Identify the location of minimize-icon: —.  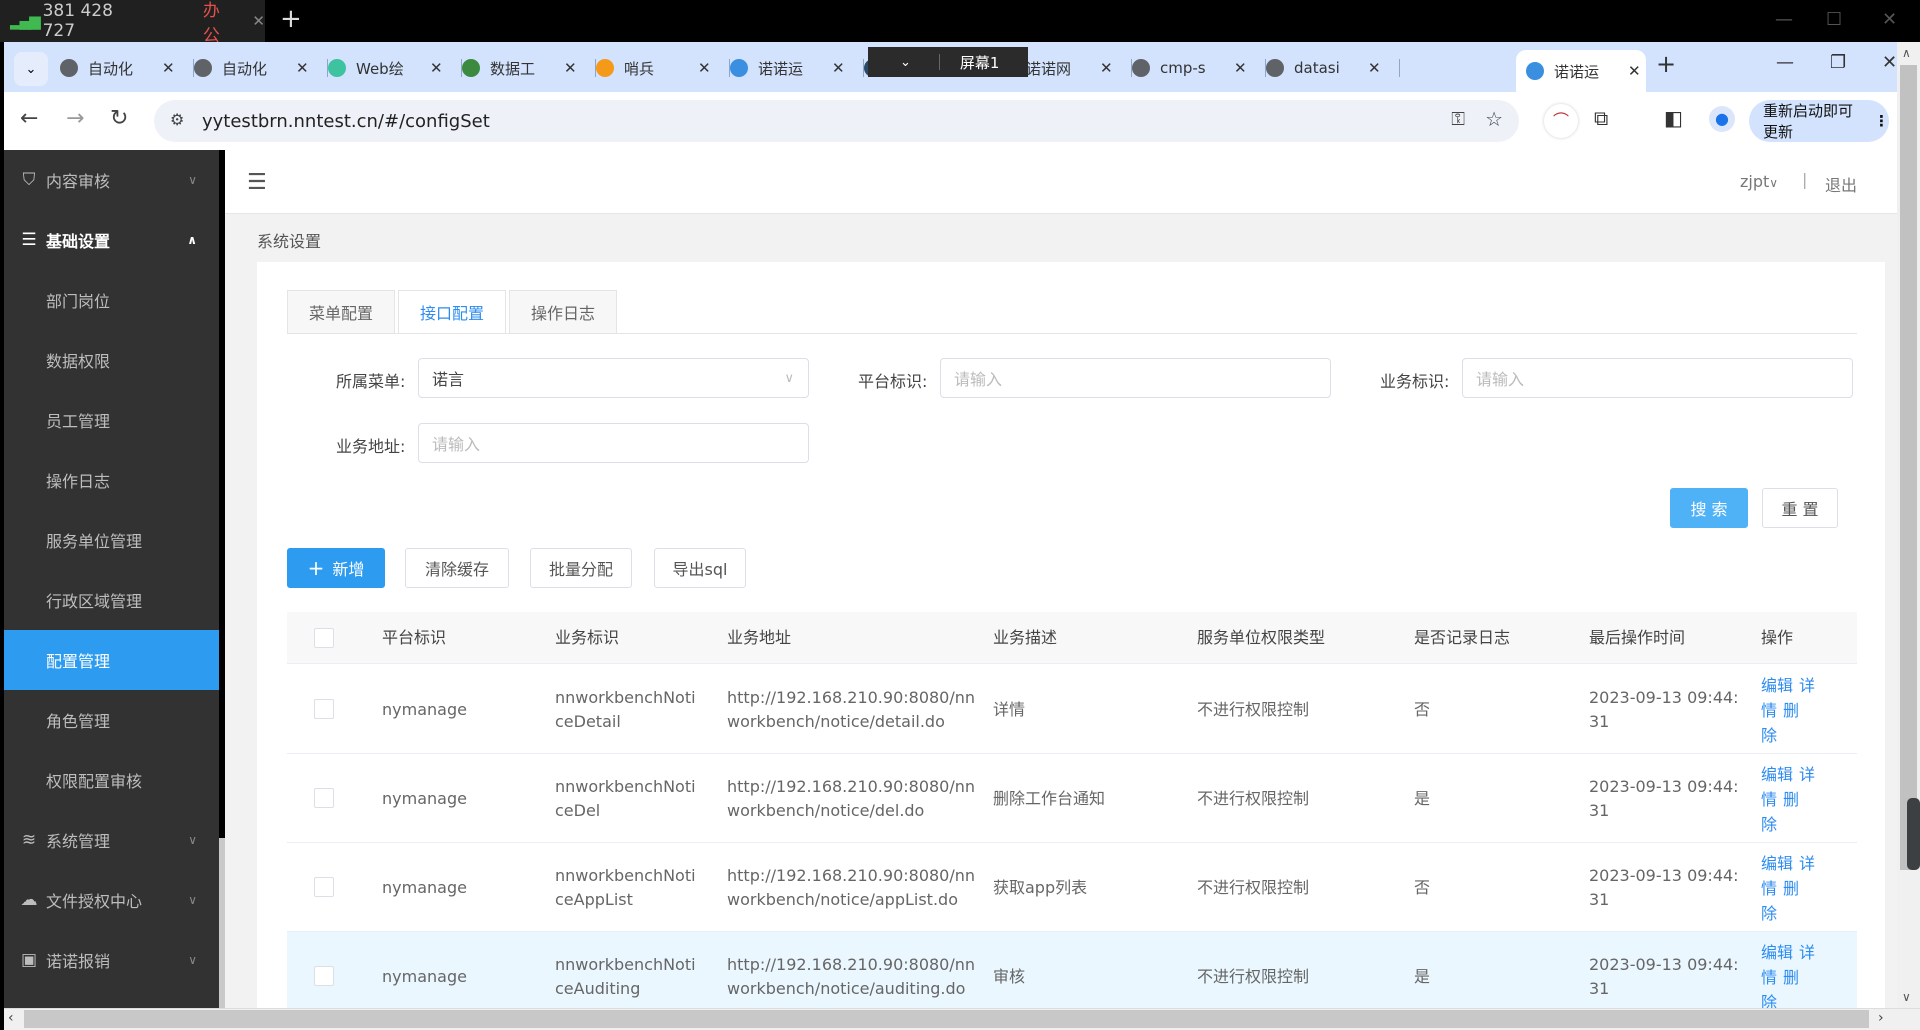
(1785, 62).